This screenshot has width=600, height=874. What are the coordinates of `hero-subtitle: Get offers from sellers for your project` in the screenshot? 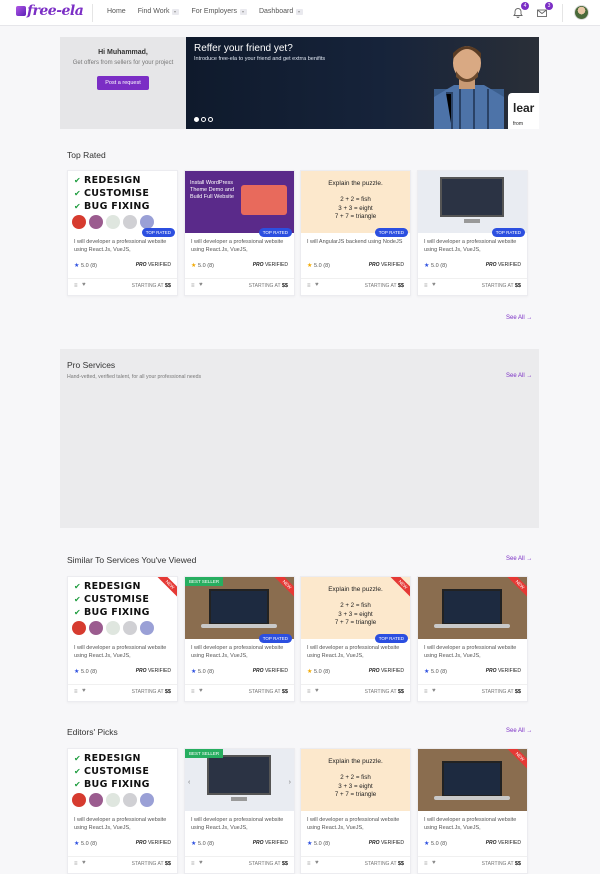 It's located at (123, 63).